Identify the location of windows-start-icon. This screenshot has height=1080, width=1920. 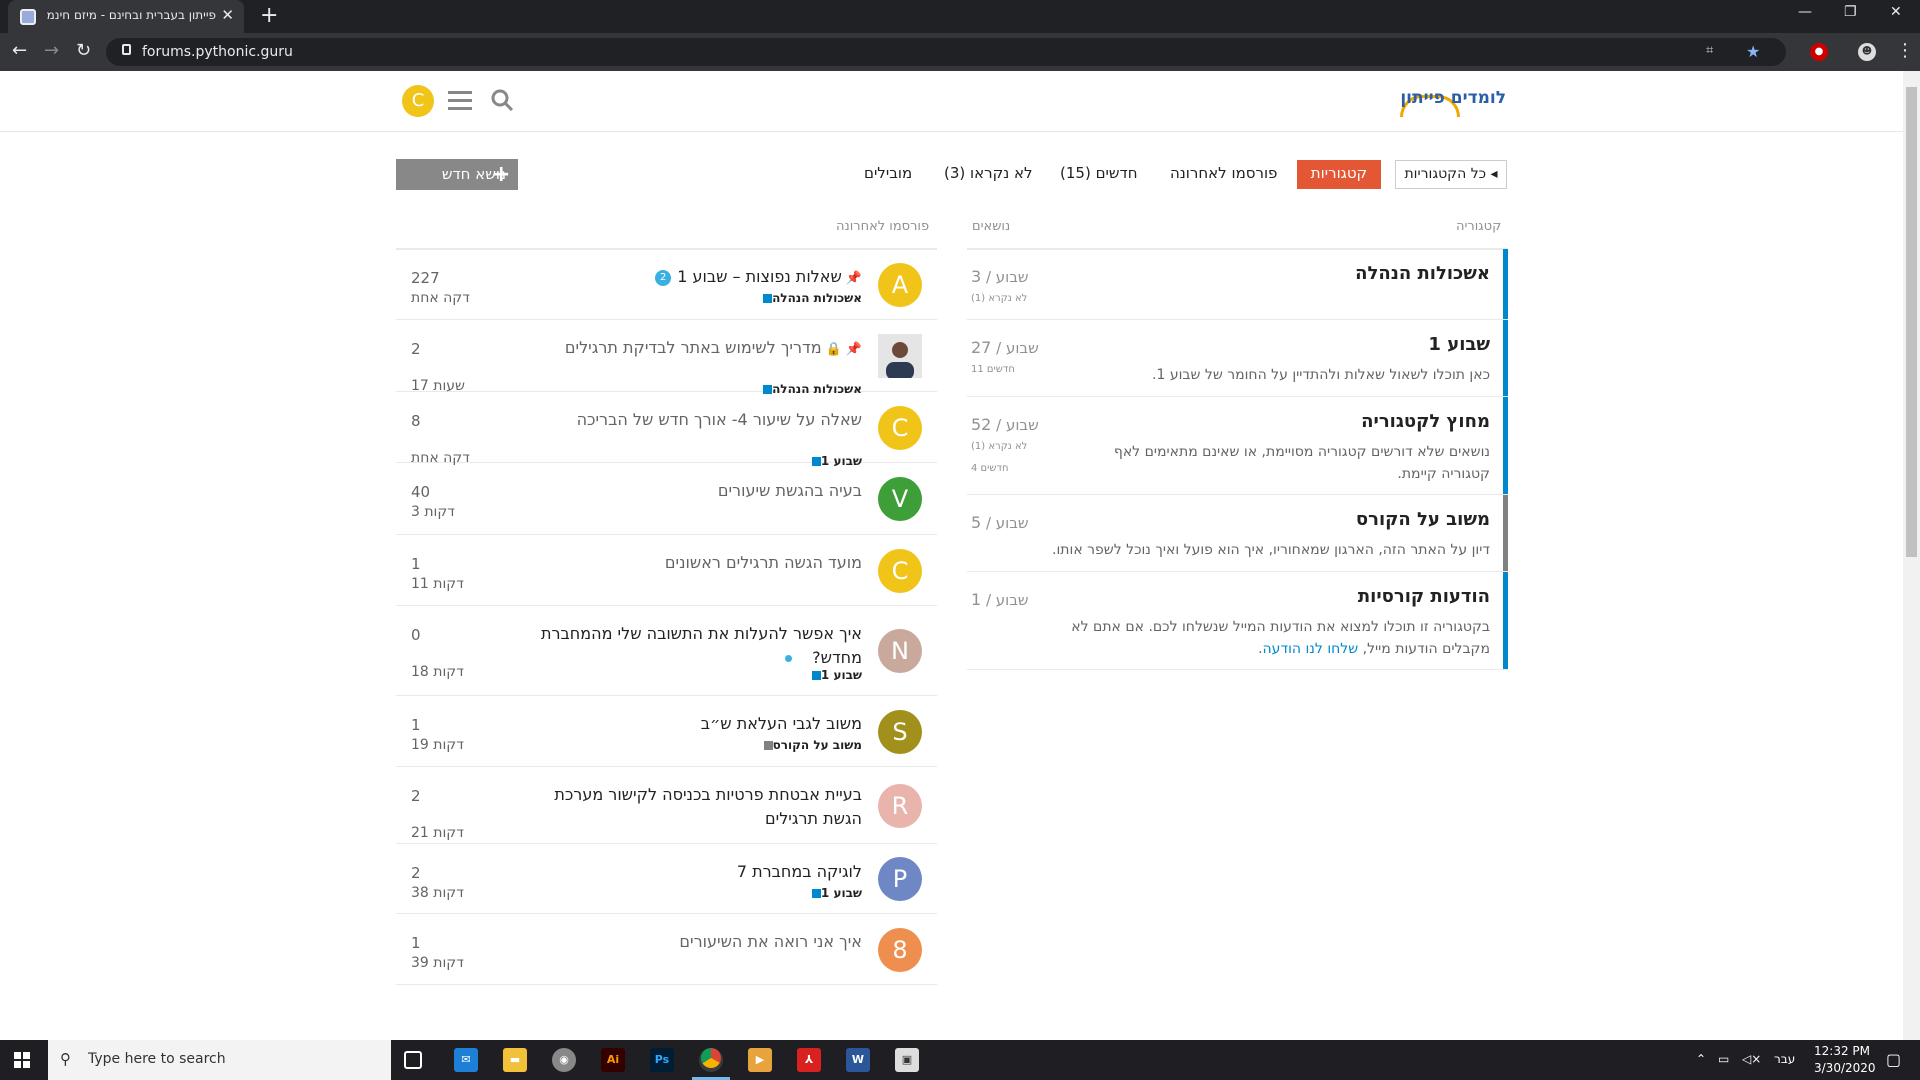
(22, 1060).